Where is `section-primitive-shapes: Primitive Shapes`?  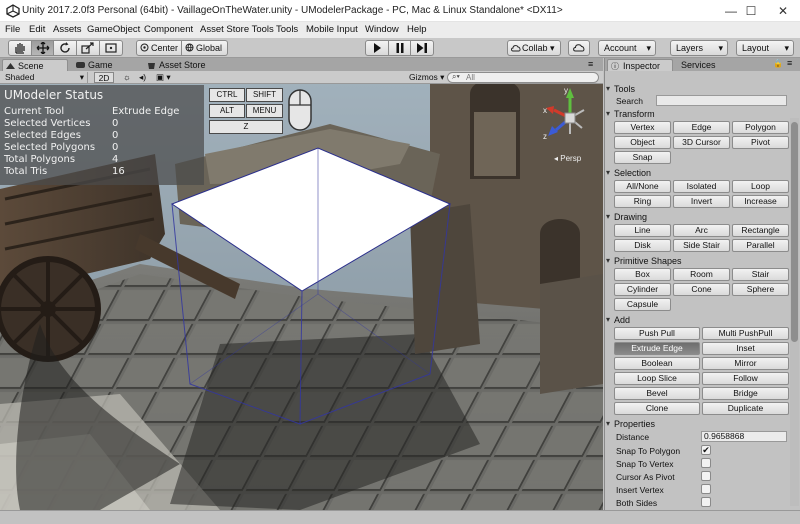 section-primitive-shapes: Primitive Shapes is located at coordinates (643, 261).